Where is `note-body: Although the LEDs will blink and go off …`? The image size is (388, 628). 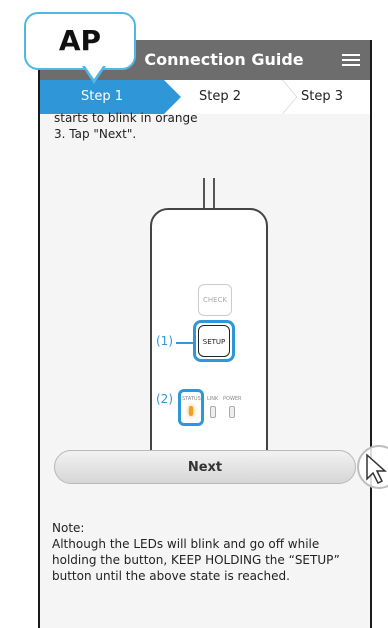
note-body: Although the LEDs will blink and go off … is located at coordinates (196, 560).